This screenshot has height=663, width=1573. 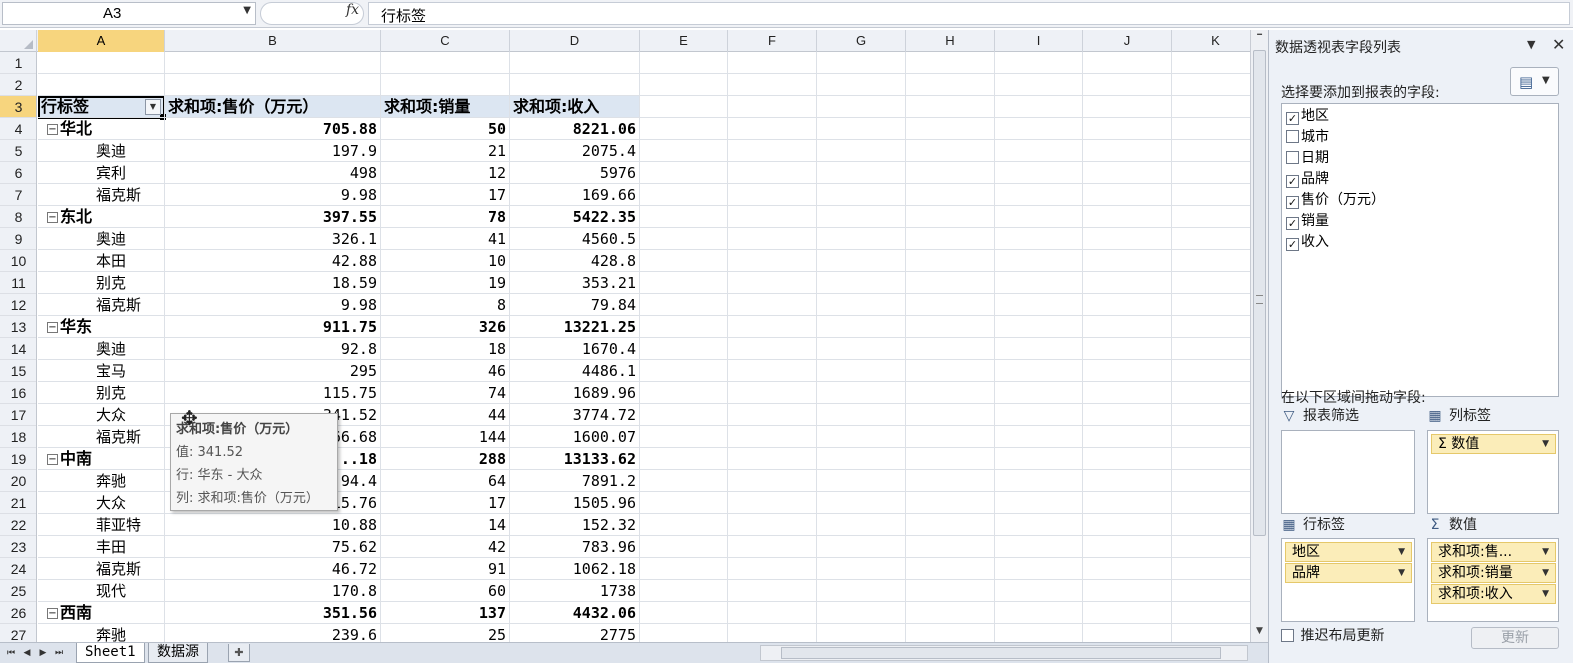 I want to click on row-header-4: 4, so click(x=18, y=129).